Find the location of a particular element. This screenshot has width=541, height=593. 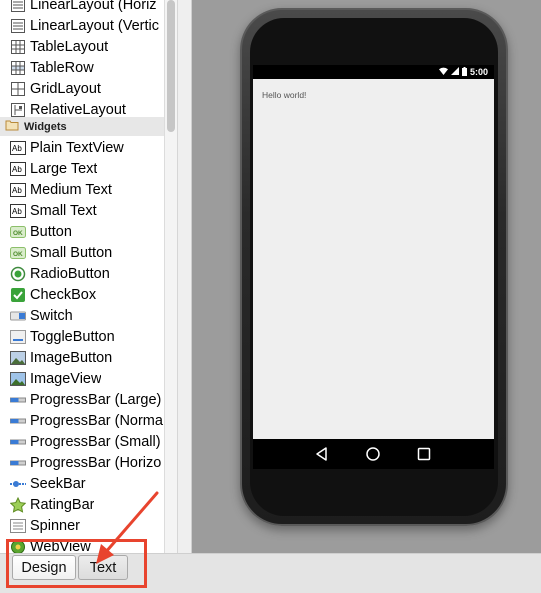

signal-icon is located at coordinates (454, 72).